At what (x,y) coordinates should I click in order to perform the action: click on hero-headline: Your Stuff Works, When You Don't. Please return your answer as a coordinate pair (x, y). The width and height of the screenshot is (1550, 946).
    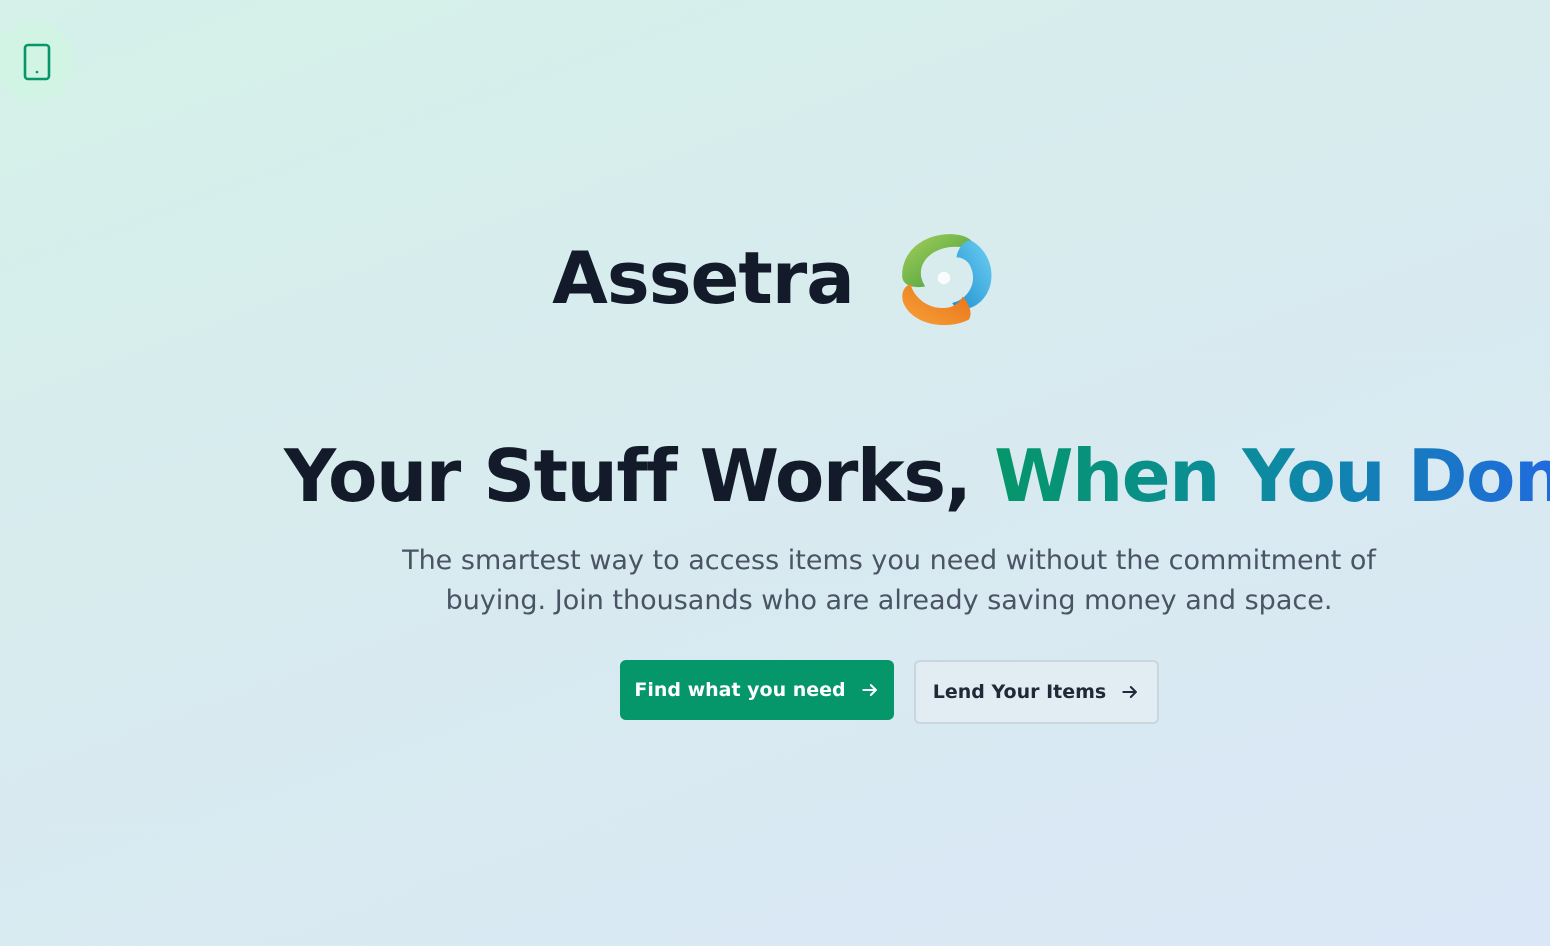
    Looking at the image, I should click on (917, 477).